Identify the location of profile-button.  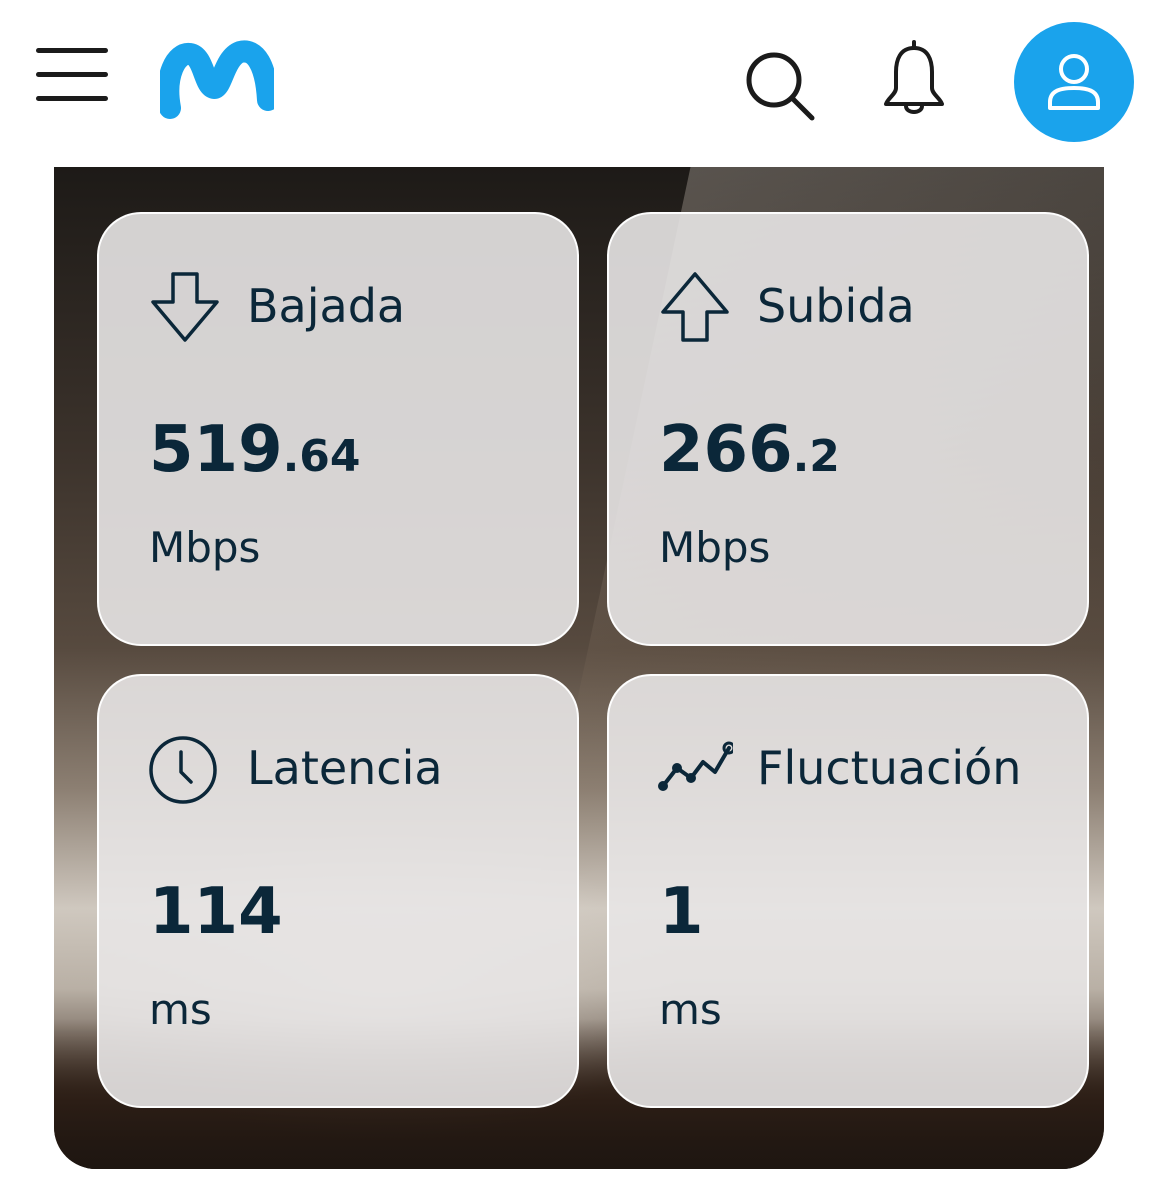
(1074, 82).